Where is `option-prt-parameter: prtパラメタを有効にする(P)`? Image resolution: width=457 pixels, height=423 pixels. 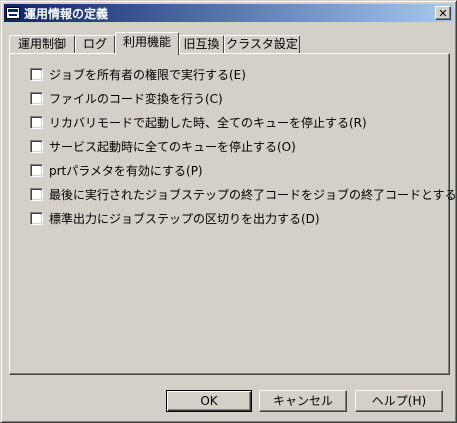 option-prt-parameter: prtパラメタを有効にする(P) is located at coordinates (116, 170).